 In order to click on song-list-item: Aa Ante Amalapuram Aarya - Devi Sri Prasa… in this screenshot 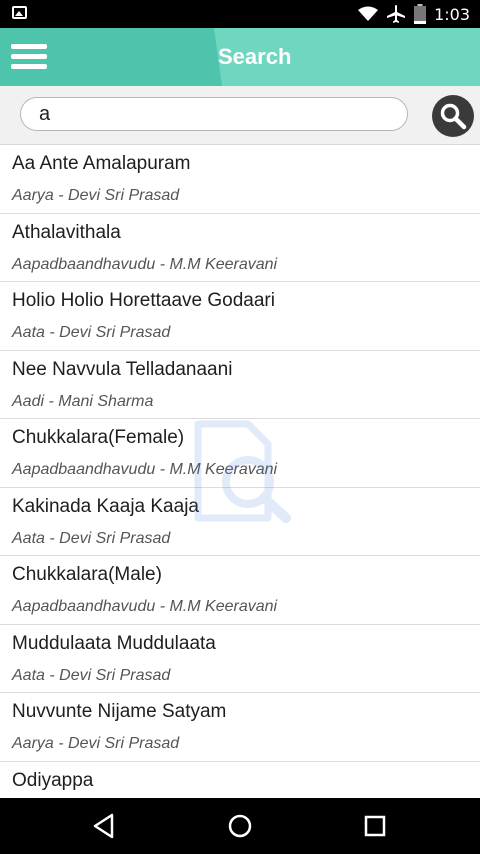, I will do `click(240, 179)`.